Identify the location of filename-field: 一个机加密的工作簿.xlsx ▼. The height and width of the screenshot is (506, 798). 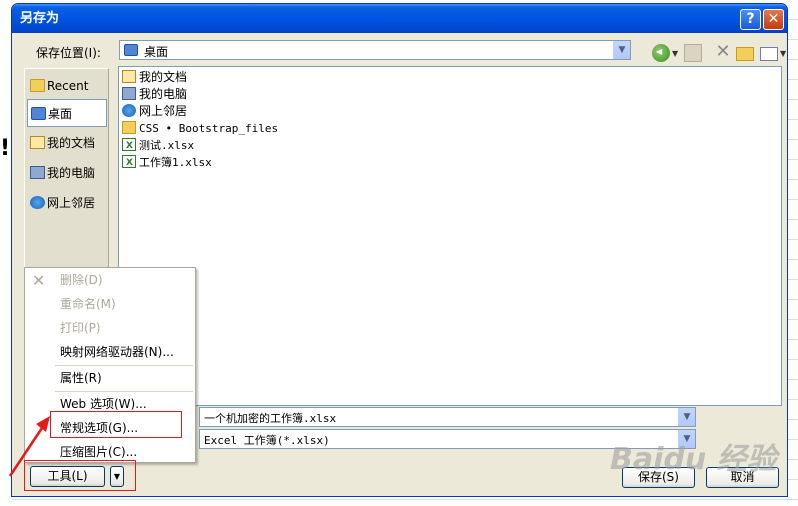
(447, 417).